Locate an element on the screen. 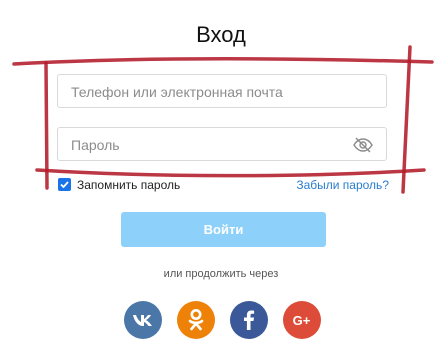 Image resolution: width=442 pixels, height=356 pixels. remember-checkbox is located at coordinates (64, 184).